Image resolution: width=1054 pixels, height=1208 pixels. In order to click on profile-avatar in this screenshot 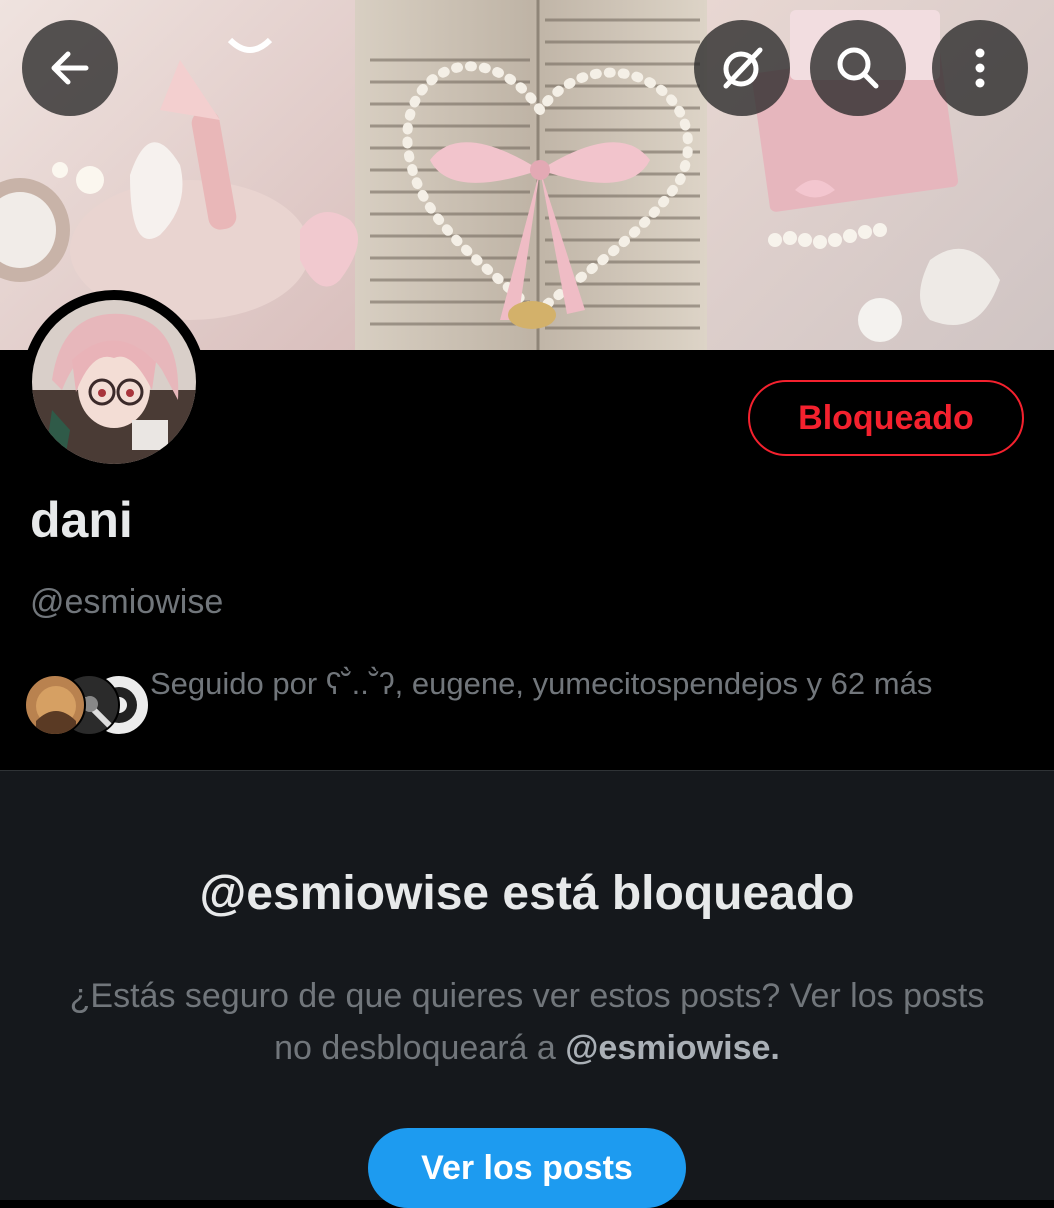, I will do `click(114, 382)`.